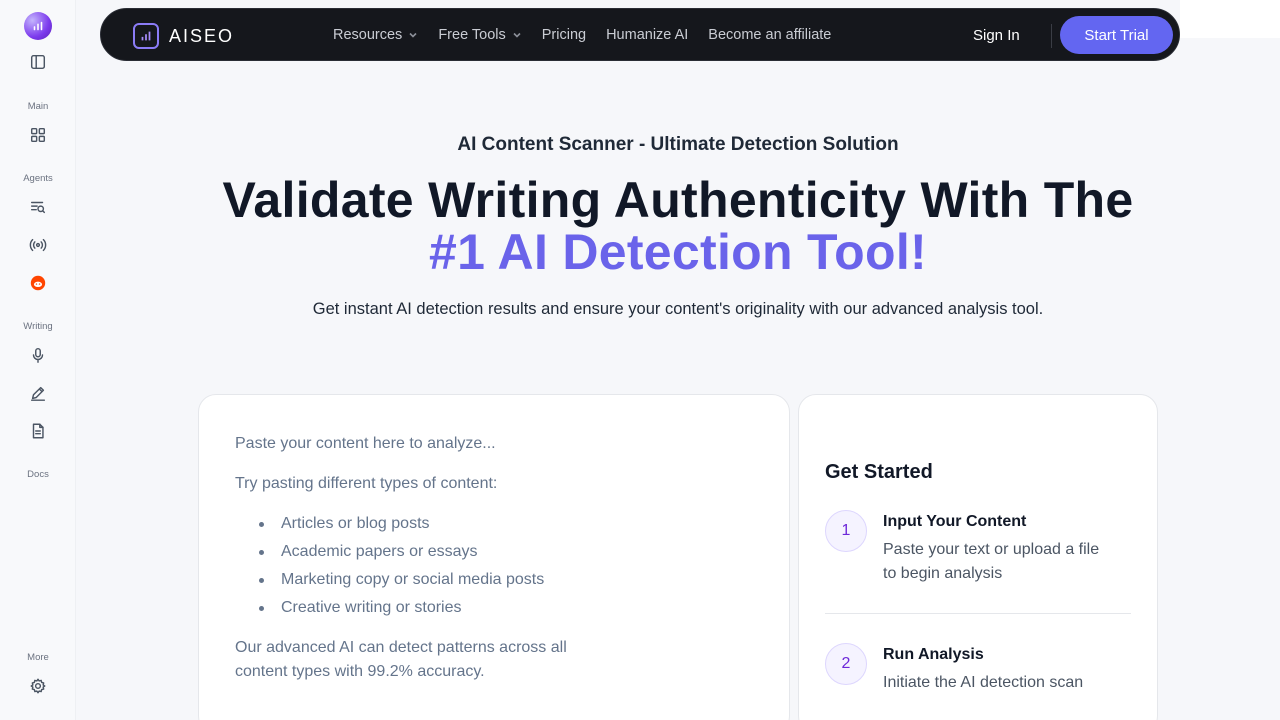 The image size is (1280, 720). What do you see at coordinates (983, 682) in the screenshot?
I see `step-description: Initiate the AI detection scan` at bounding box center [983, 682].